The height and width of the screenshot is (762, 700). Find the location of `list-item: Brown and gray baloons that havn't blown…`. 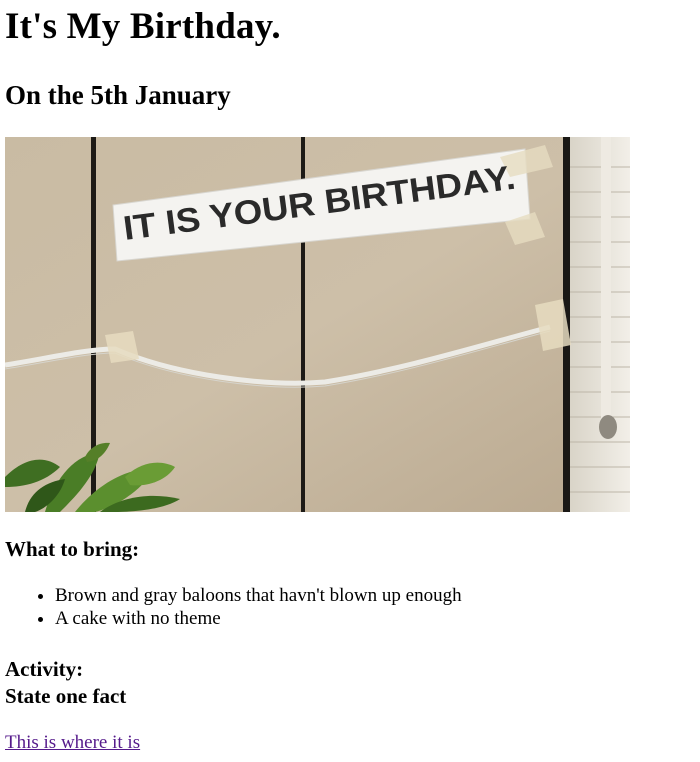

list-item: Brown and gray baloons that havn't blown… is located at coordinates (258, 595).